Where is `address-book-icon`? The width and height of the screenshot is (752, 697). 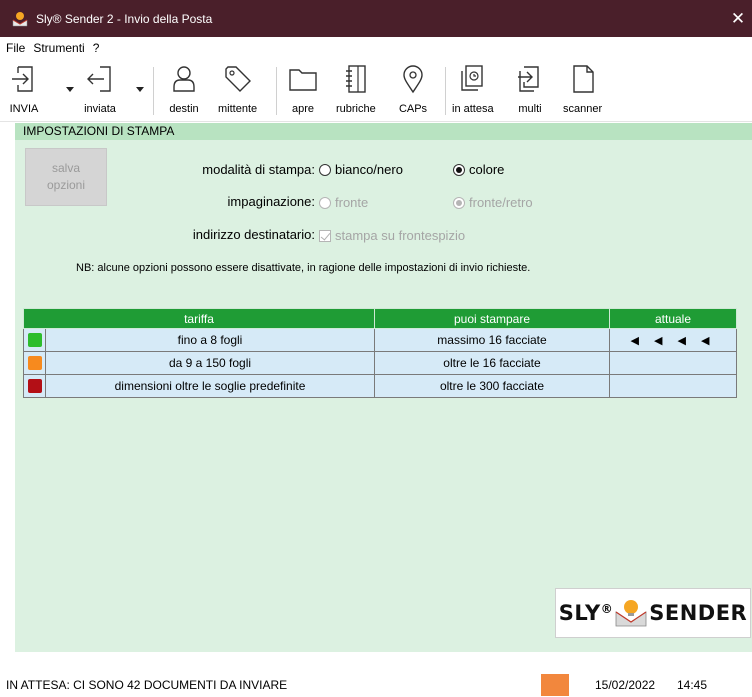 address-book-icon is located at coordinates (355, 79).